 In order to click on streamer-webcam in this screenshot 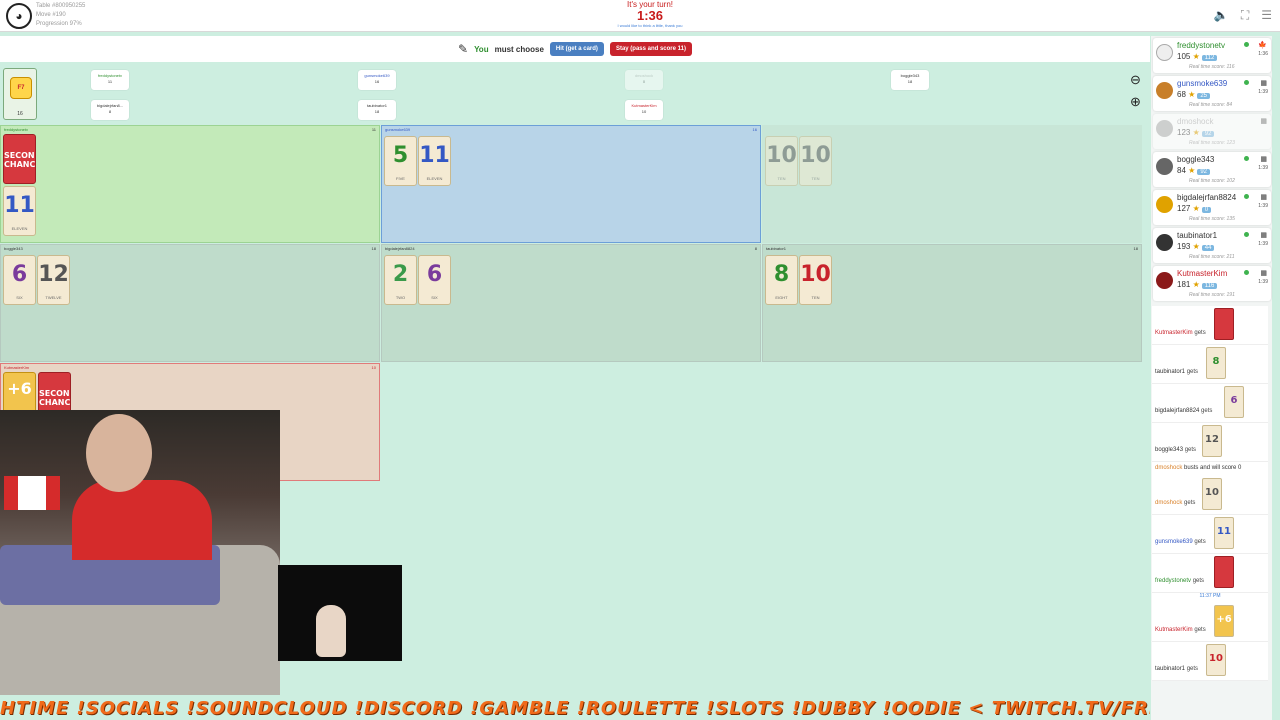, I will do `click(140, 552)`.